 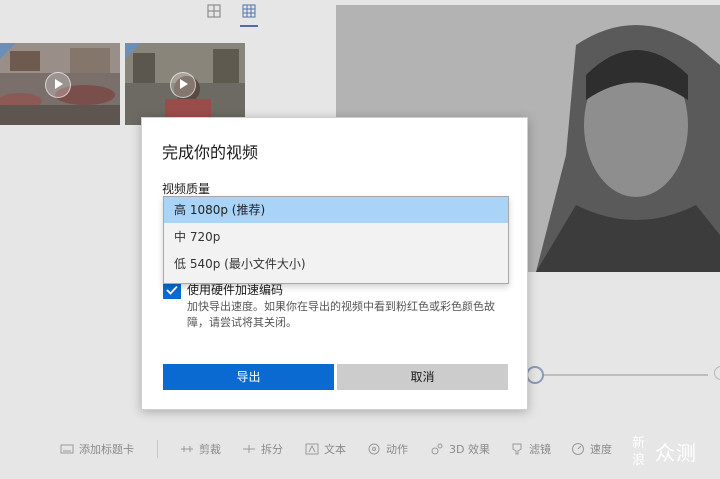 I want to click on trim-icon, so click(x=187, y=449).